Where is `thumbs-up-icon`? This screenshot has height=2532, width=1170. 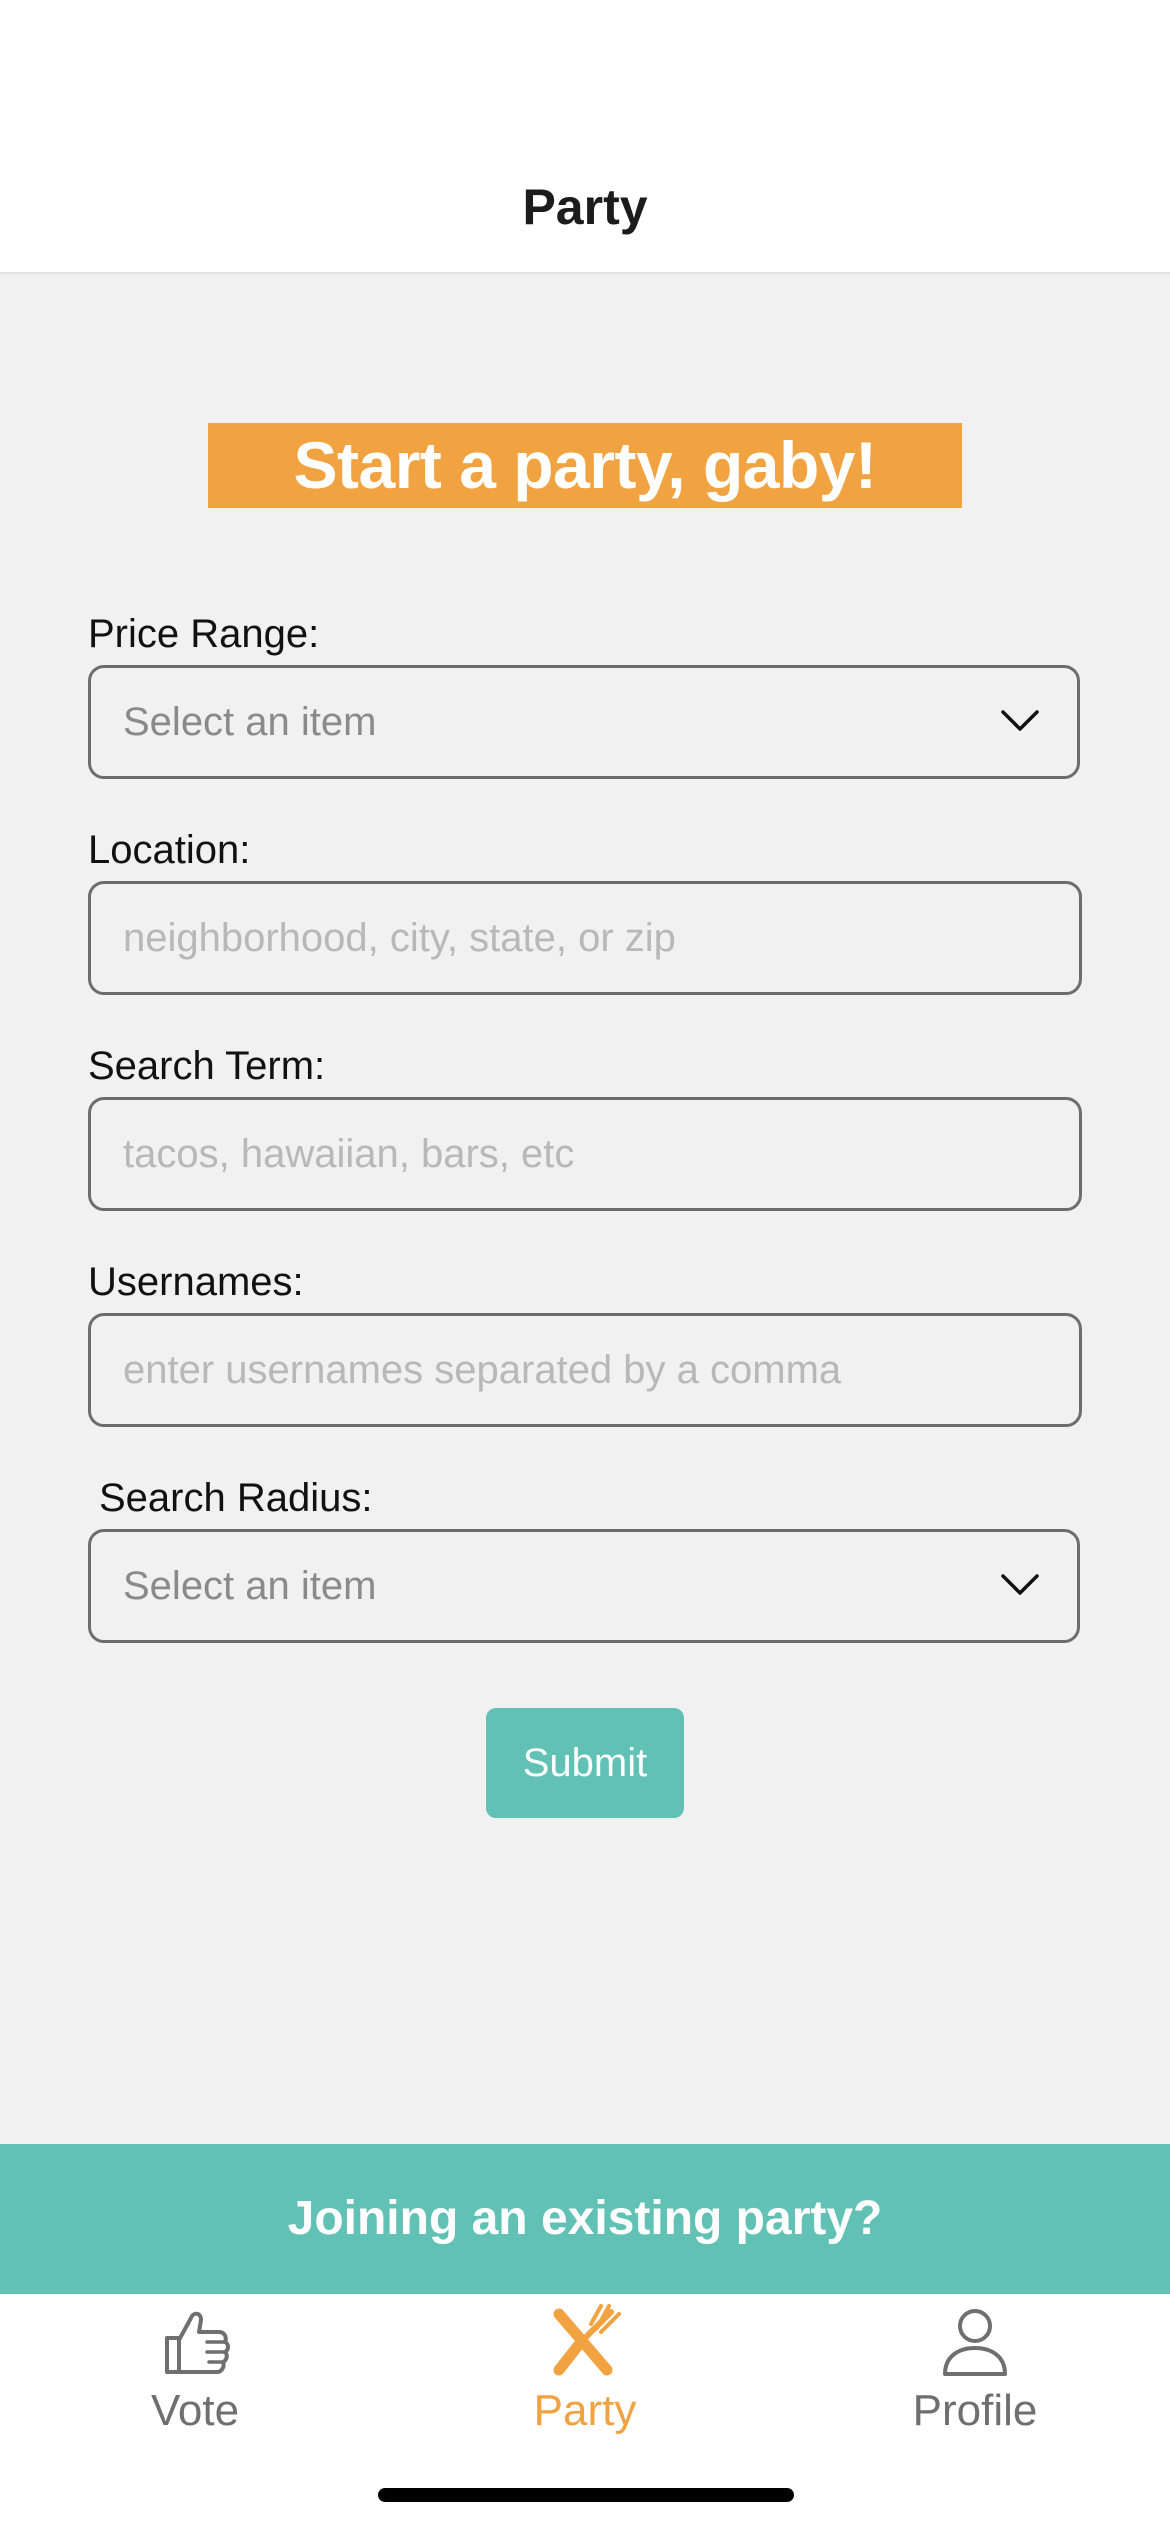 thumbs-up-icon is located at coordinates (197, 2342).